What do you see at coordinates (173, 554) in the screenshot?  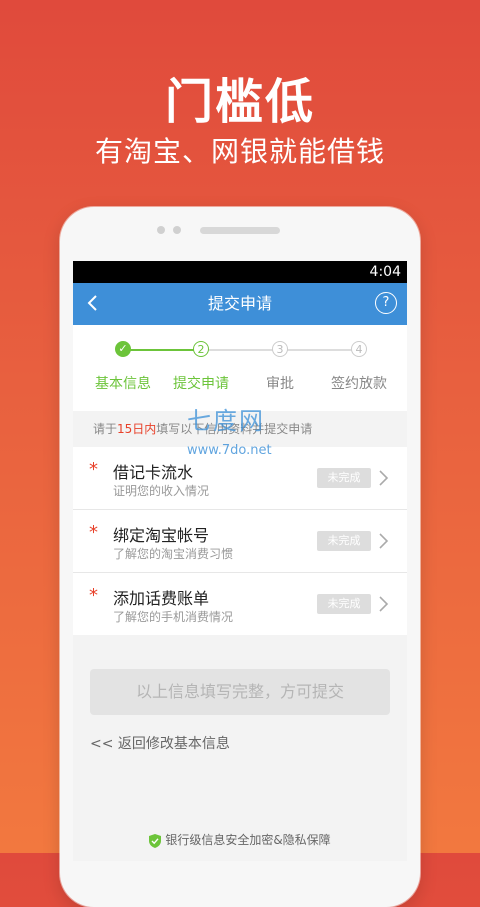 I see `item-desc: 了解您的淘宝消费习惯` at bounding box center [173, 554].